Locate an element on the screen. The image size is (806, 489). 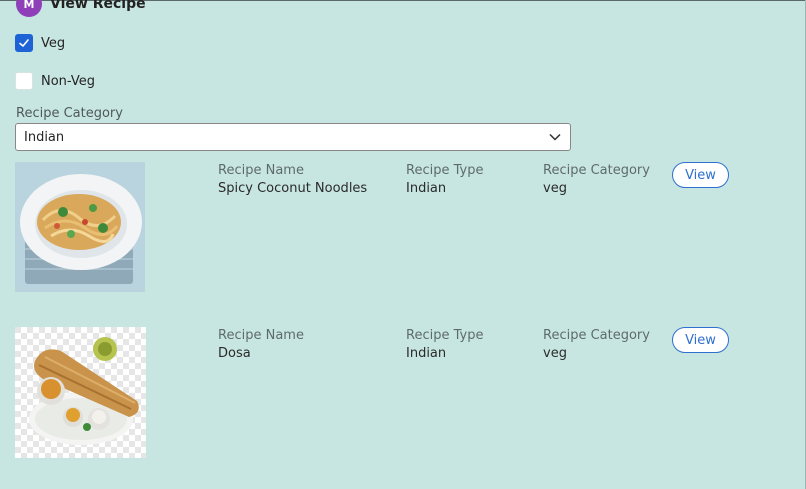
veg-checkbox is located at coordinates (24, 43).